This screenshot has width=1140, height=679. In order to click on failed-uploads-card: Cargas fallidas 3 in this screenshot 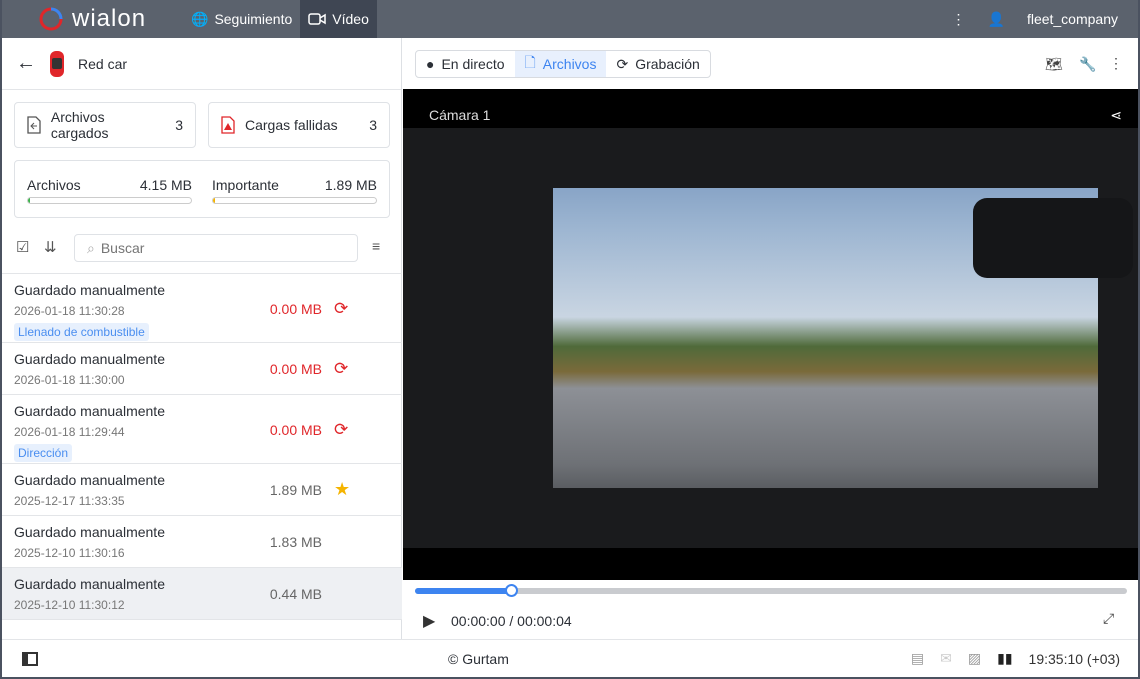, I will do `click(299, 125)`.